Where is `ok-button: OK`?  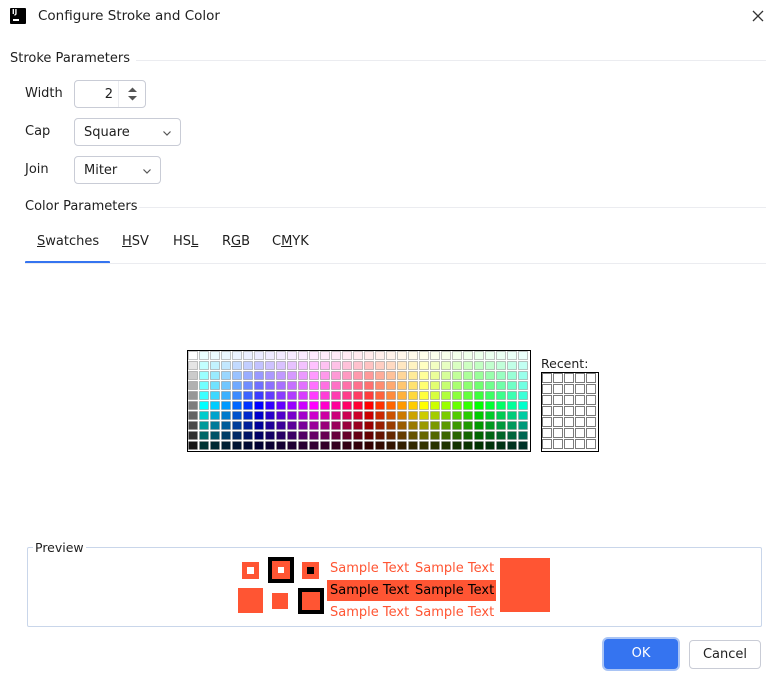
ok-button: OK is located at coordinates (641, 654).